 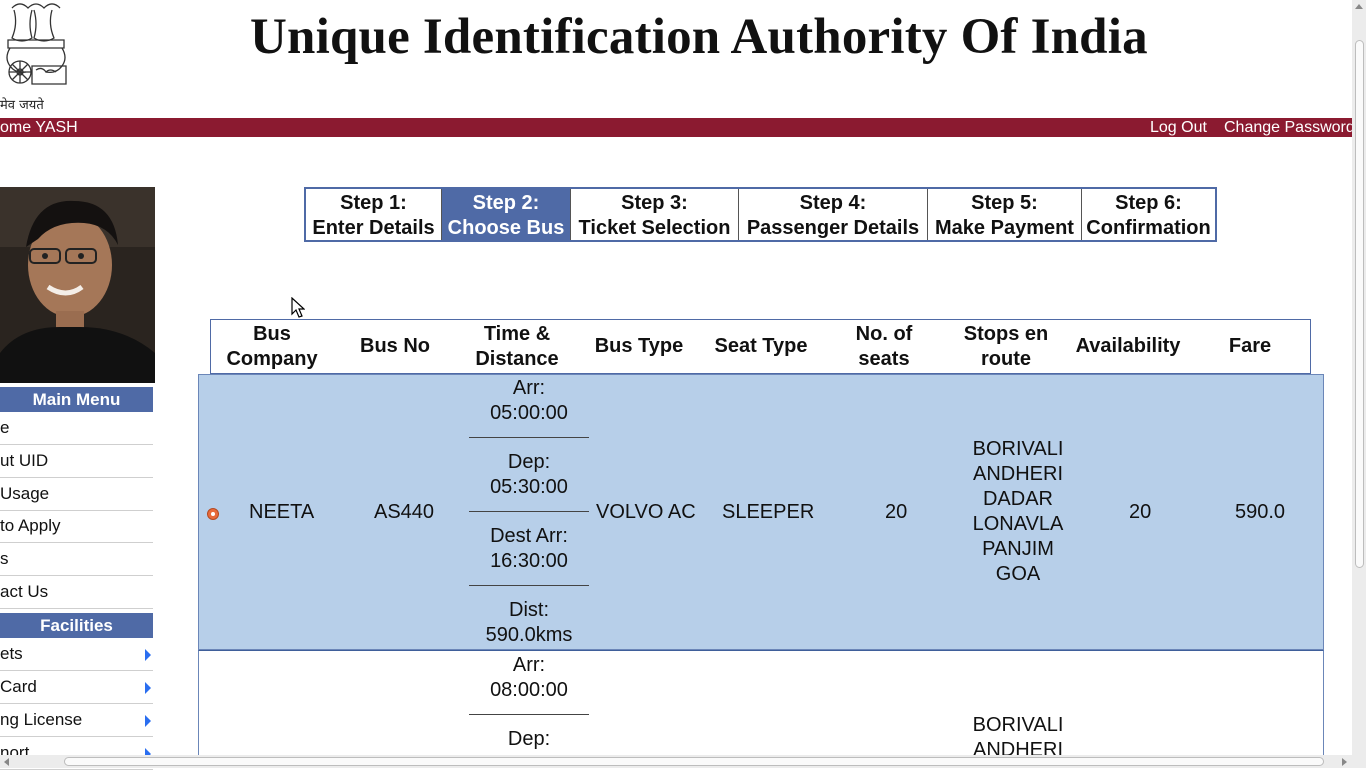 I want to click on vertical-scrollbar, so click(x=1359, y=377).